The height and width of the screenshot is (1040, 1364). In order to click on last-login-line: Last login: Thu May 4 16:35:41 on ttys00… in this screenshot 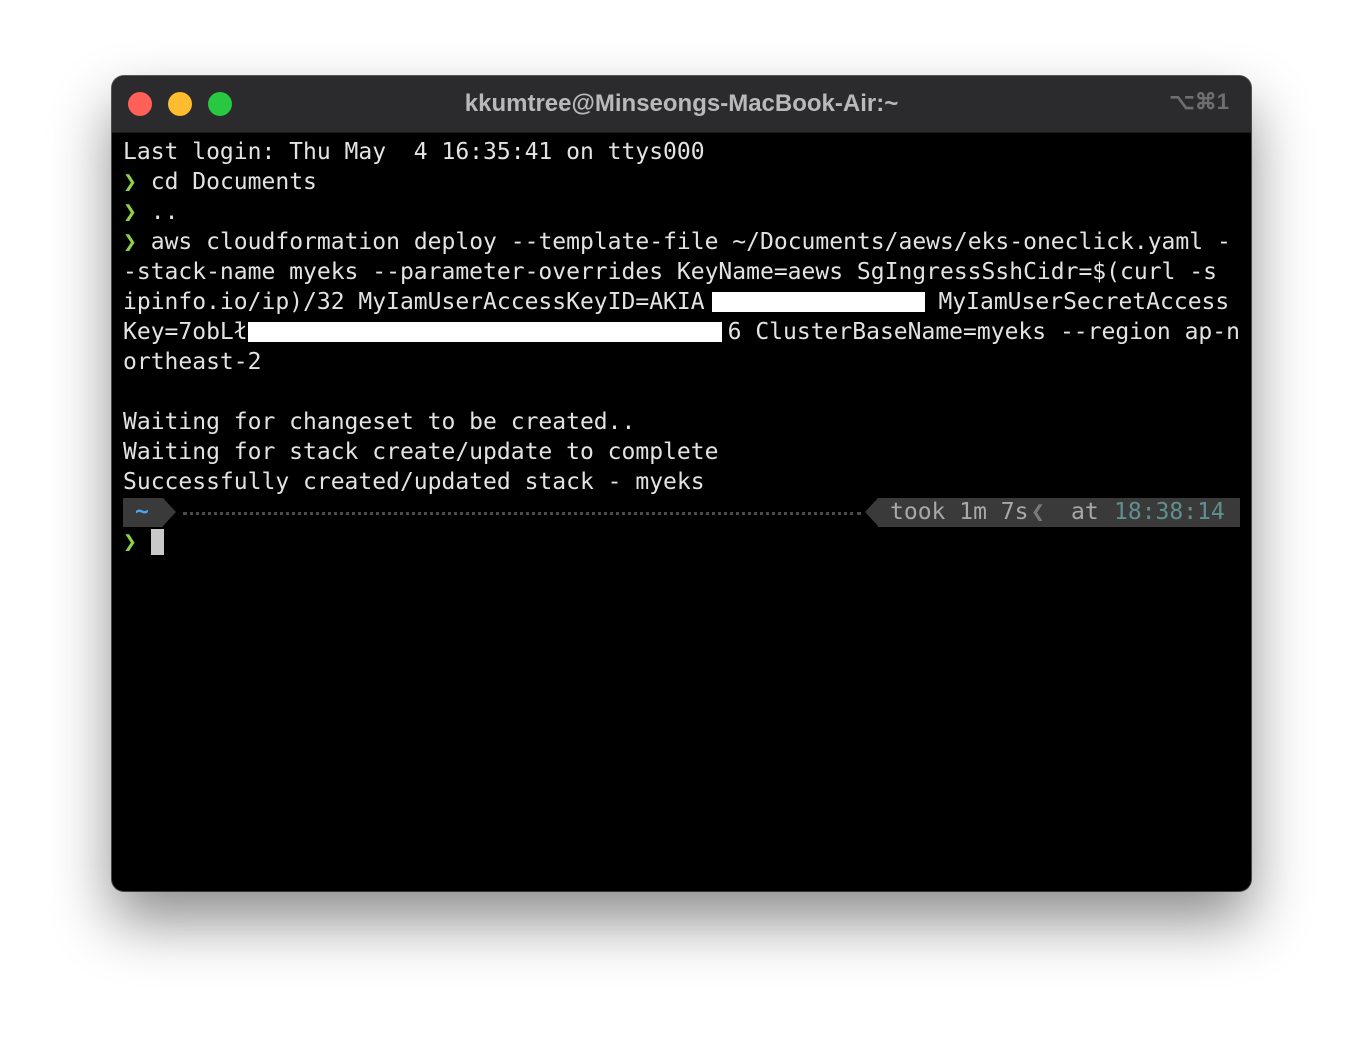, I will do `click(414, 152)`.